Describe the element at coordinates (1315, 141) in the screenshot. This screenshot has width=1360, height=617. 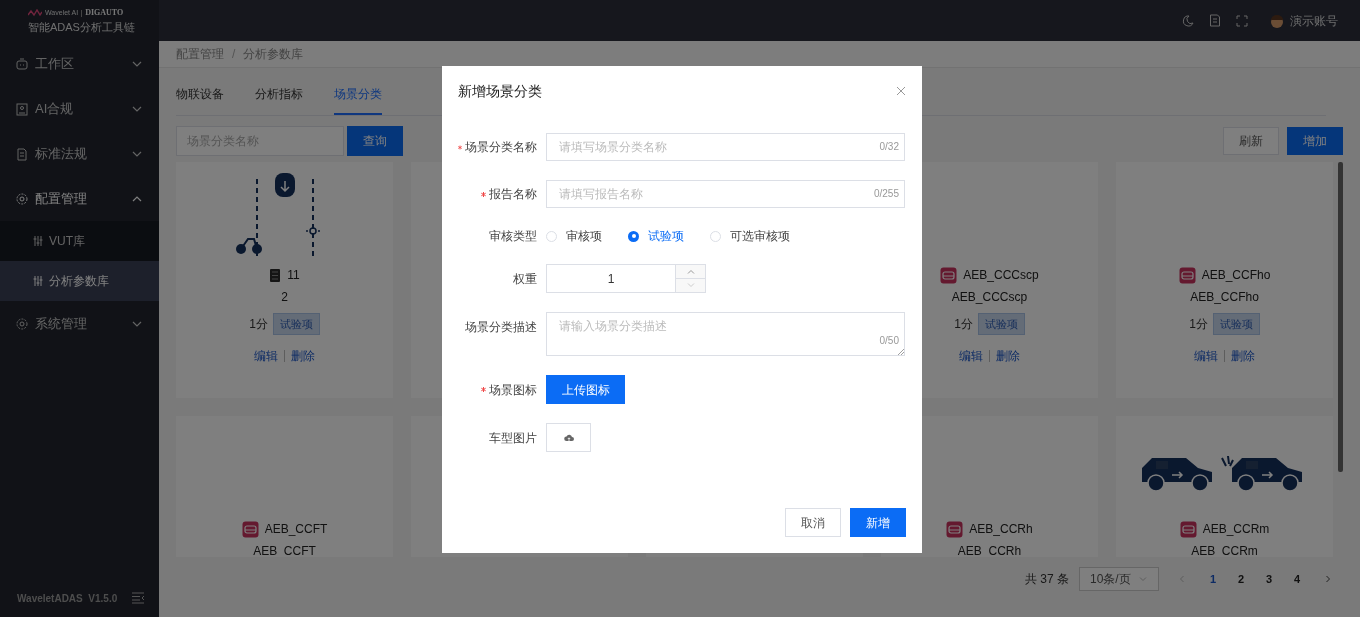
I see `action-button: 增加` at that location.